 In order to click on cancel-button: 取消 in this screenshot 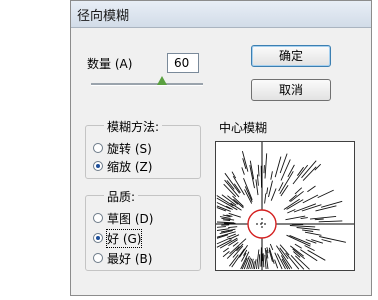, I will do `click(291, 90)`.